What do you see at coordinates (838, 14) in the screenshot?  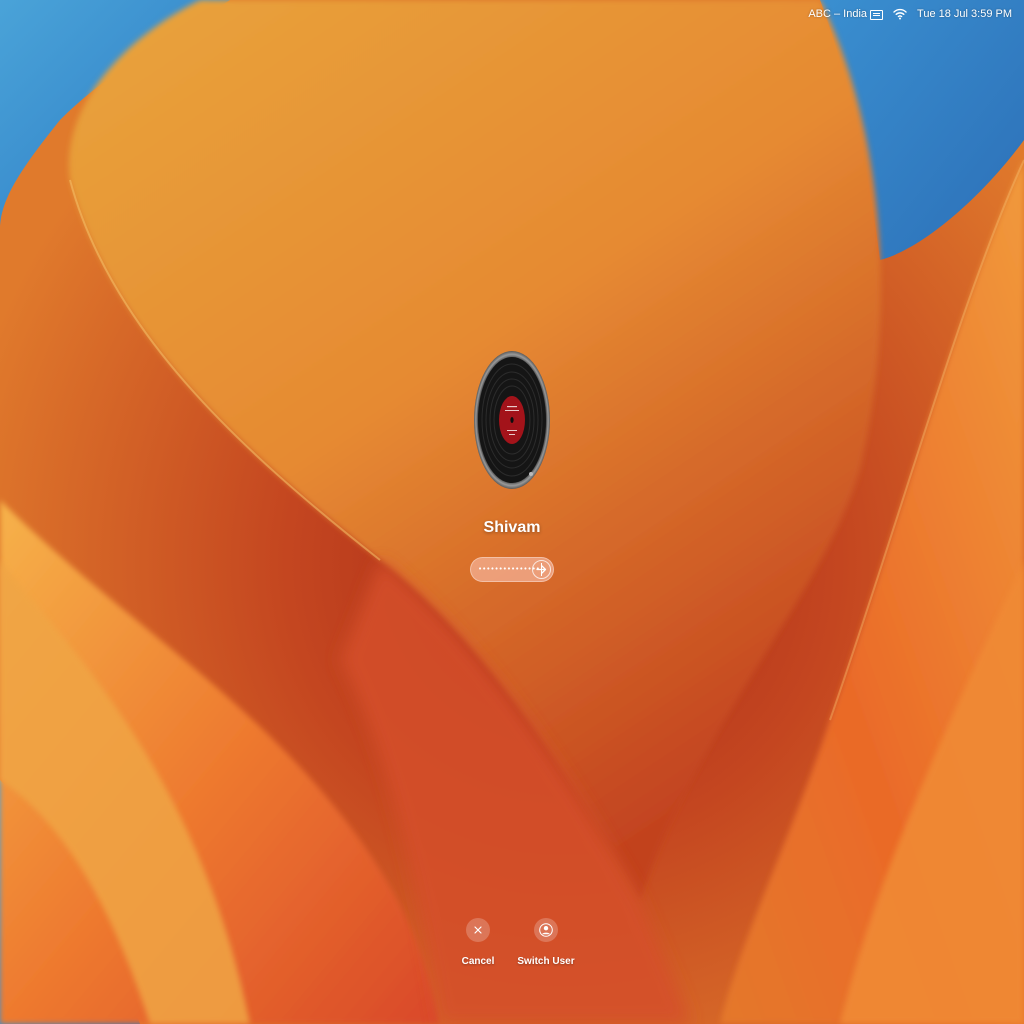 I see `input-source-label: ABC – India` at bounding box center [838, 14].